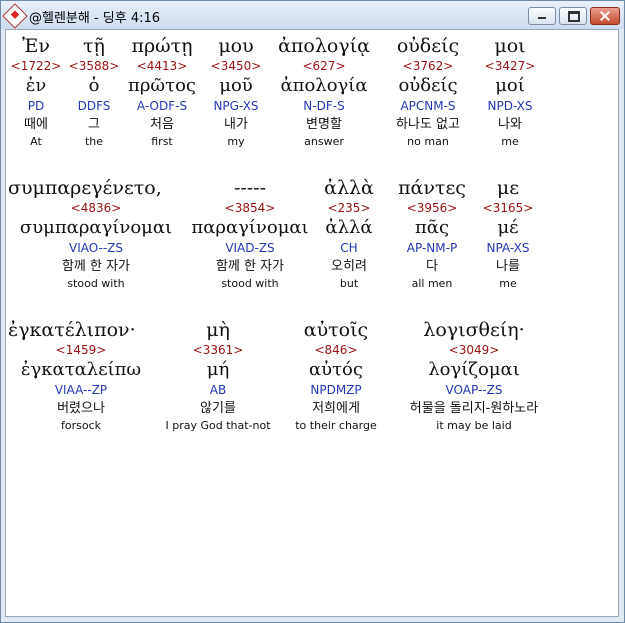 The height and width of the screenshot is (623, 625). I want to click on lemma: ἀλλά, so click(349, 227).